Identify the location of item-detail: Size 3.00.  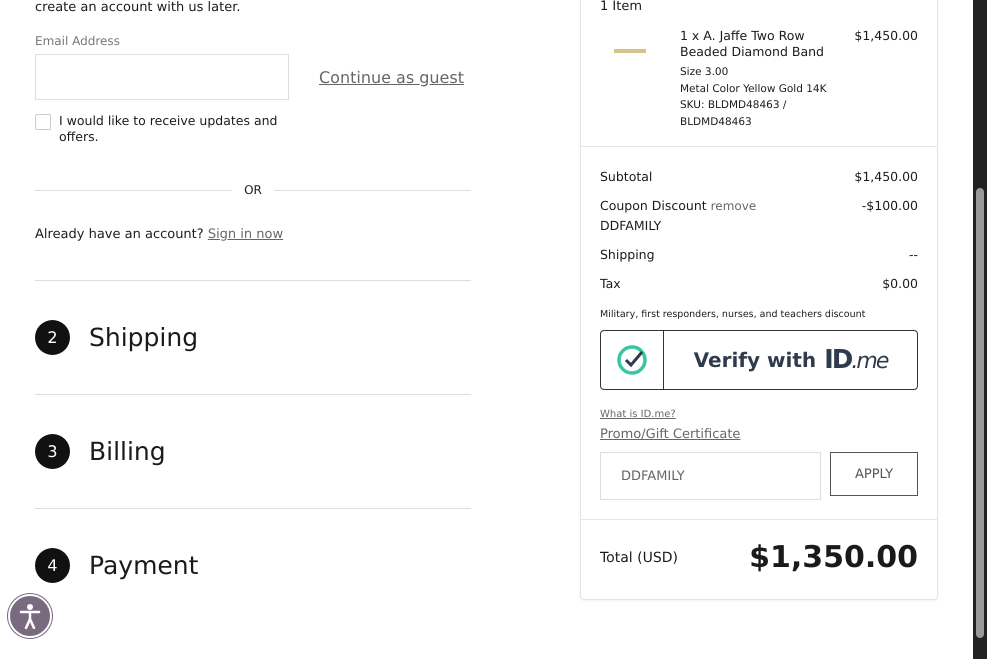
(705, 72).